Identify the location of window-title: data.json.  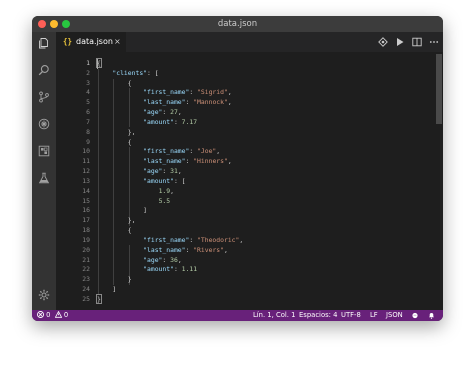
(237, 24).